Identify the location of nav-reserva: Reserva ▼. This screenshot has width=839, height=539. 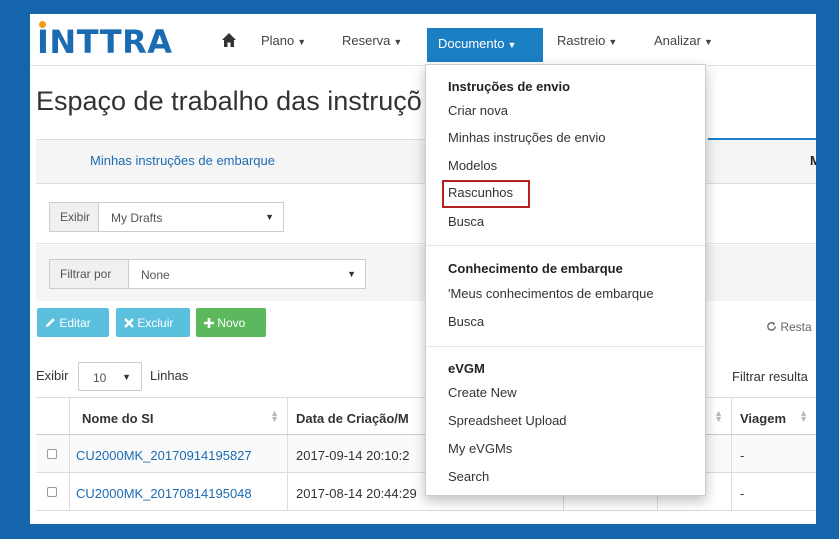
(372, 40).